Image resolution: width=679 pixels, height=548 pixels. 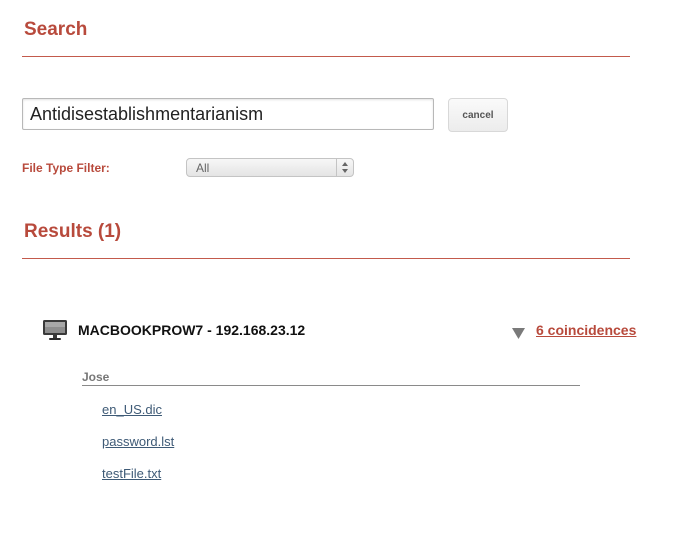 What do you see at coordinates (73, 231) in the screenshot?
I see `results-heading: Results (1)` at bounding box center [73, 231].